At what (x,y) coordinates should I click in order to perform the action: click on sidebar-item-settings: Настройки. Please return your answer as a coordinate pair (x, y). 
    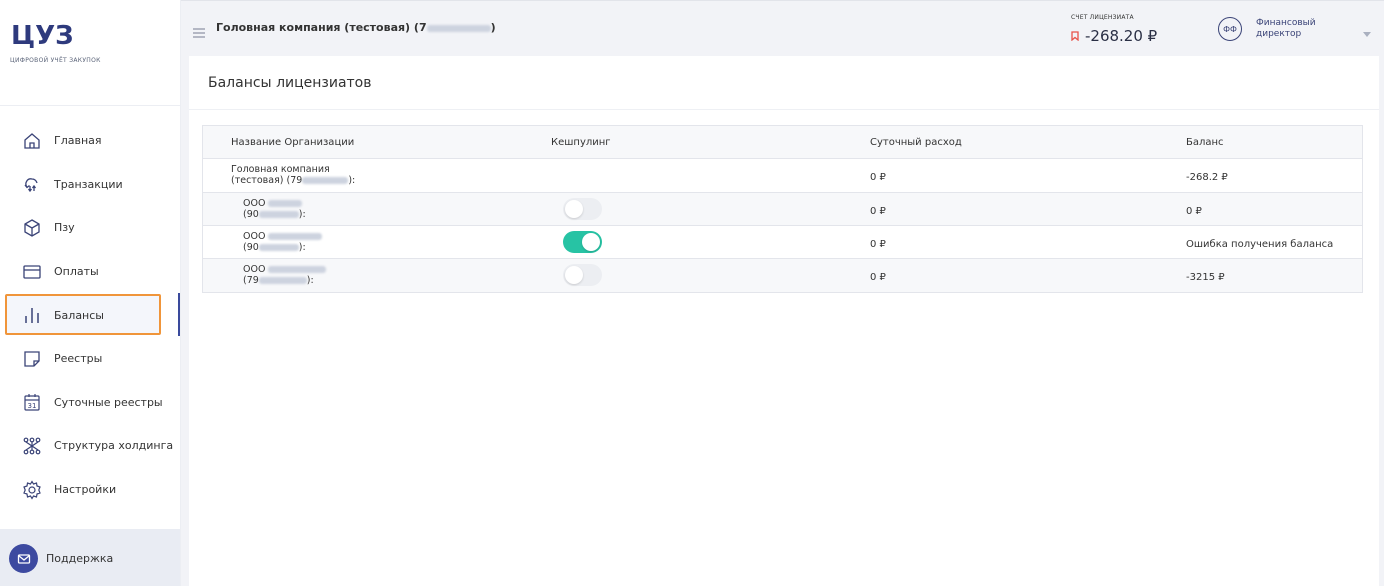
    Looking at the image, I should click on (90, 490).